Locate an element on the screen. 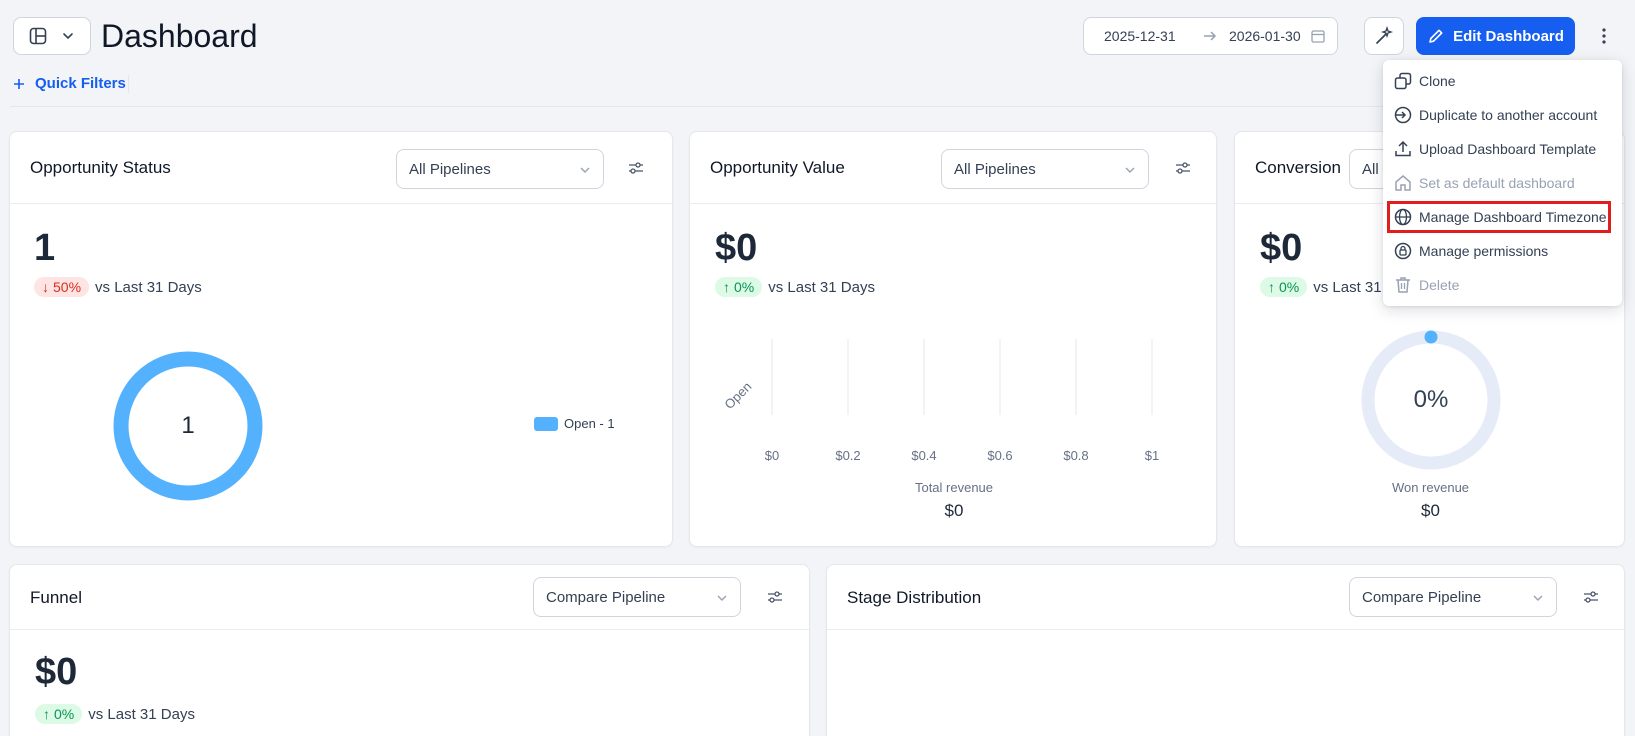  layout-switcher is located at coordinates (52, 36).